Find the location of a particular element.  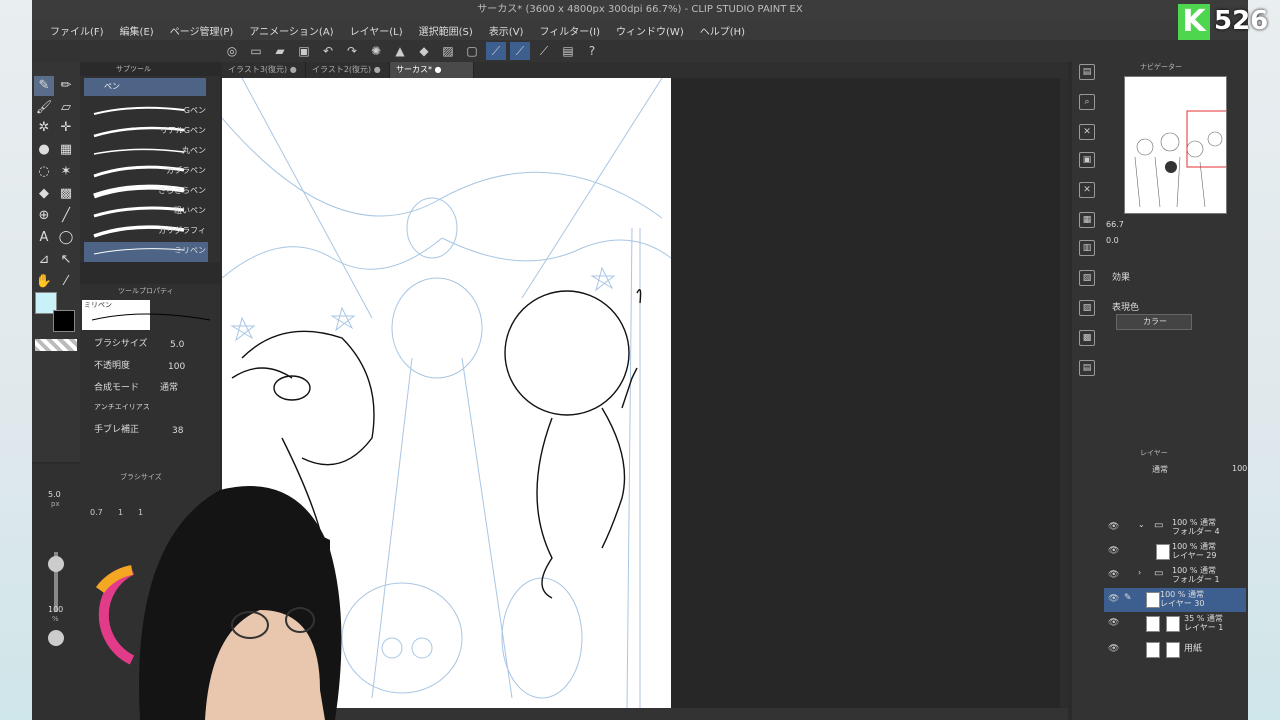

decoration-tool-icon: ✲ is located at coordinates (44, 128).